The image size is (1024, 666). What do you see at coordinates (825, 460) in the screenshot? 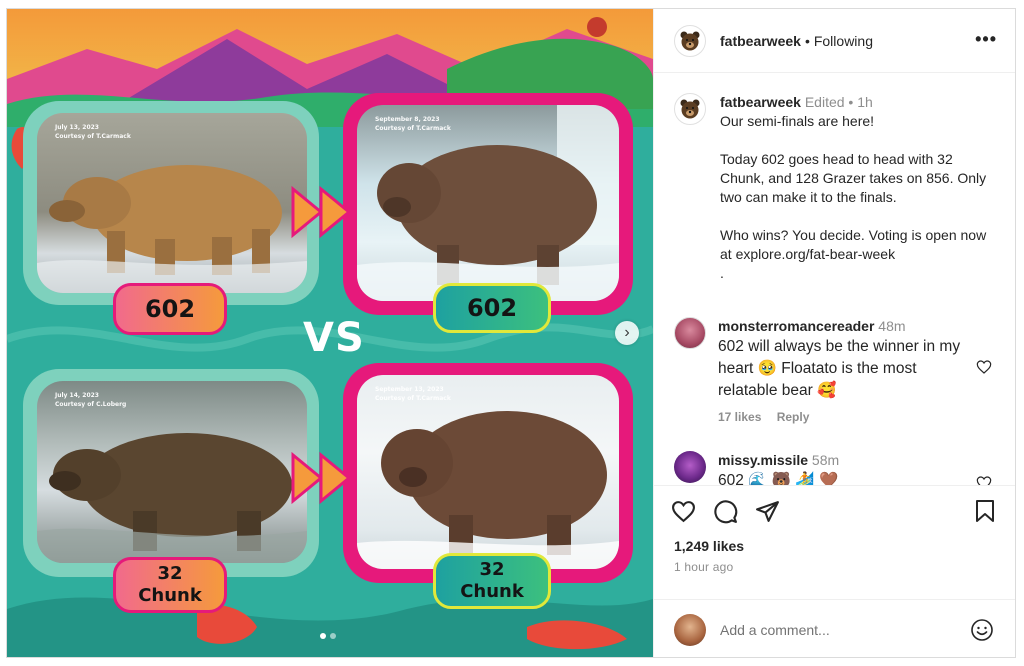
I see `comment-time: 58m` at bounding box center [825, 460].